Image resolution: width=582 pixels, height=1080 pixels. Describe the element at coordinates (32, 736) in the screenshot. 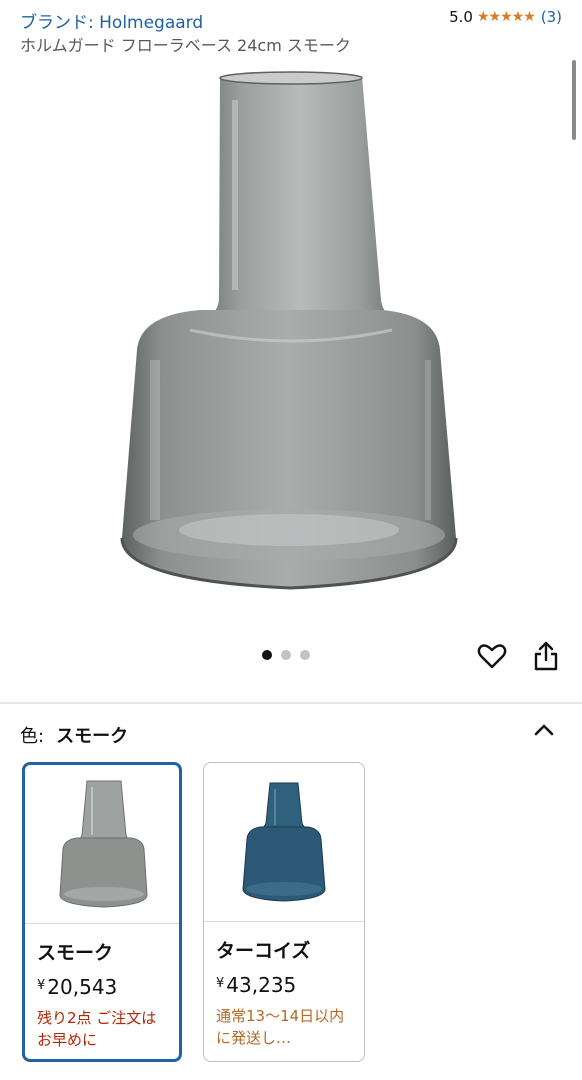

I see `color-label: 色:` at that location.